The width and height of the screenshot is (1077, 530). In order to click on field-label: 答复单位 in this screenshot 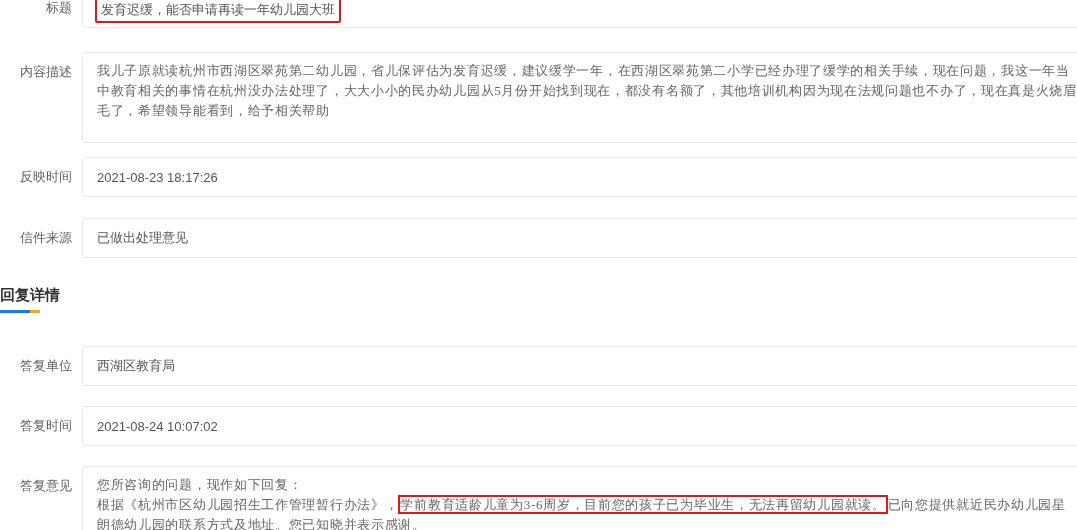, I will do `click(46, 366)`.